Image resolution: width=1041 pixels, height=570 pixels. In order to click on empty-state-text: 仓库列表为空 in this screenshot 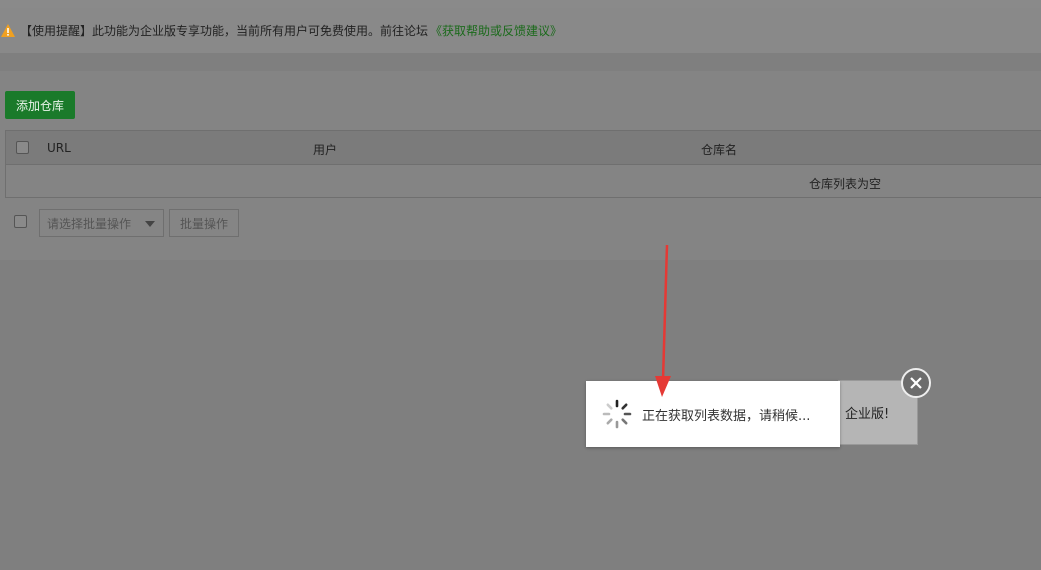, I will do `click(845, 184)`.